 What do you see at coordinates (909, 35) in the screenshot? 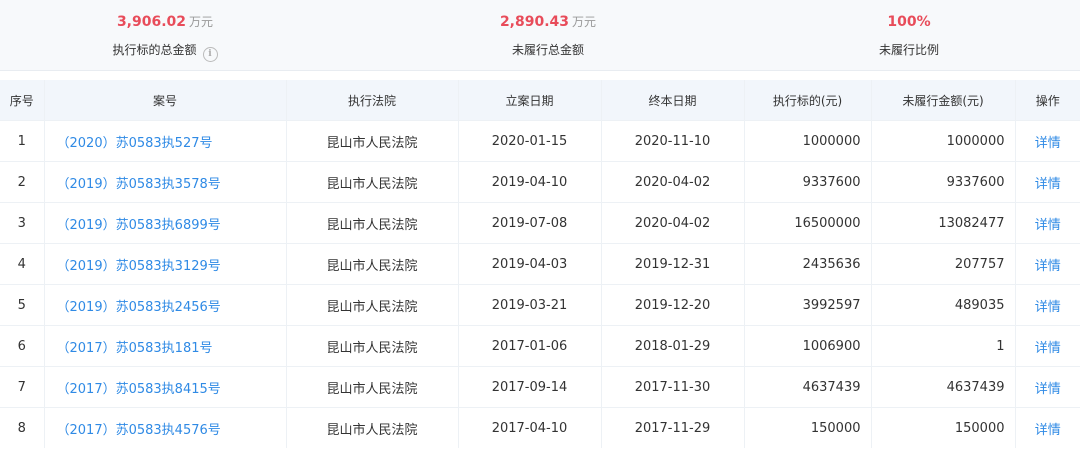
I see `unpaid-ratio-stat: 100% 未履行比例` at bounding box center [909, 35].